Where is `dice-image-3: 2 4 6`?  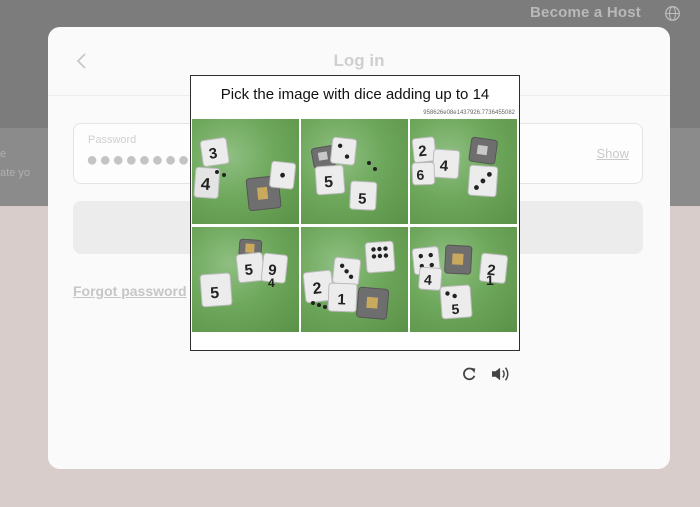 dice-image-3: 2 4 6 is located at coordinates (463, 171).